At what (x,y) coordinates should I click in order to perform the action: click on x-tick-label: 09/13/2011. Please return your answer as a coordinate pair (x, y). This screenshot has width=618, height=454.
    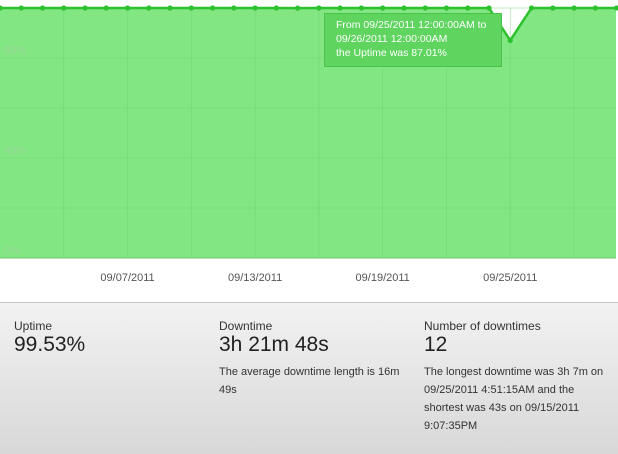
    Looking at the image, I should click on (255, 278).